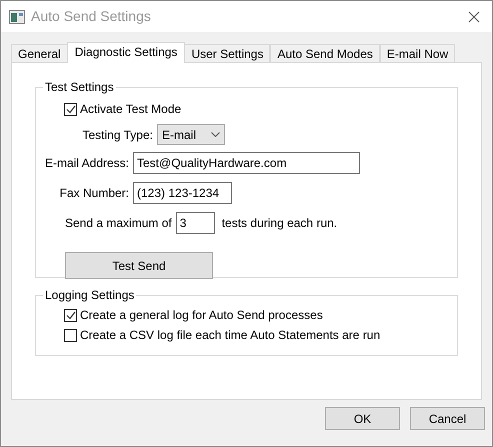 The height and width of the screenshot is (447, 493). Describe the element at coordinates (447, 418) in the screenshot. I see `dialog-button: Cancel` at that location.